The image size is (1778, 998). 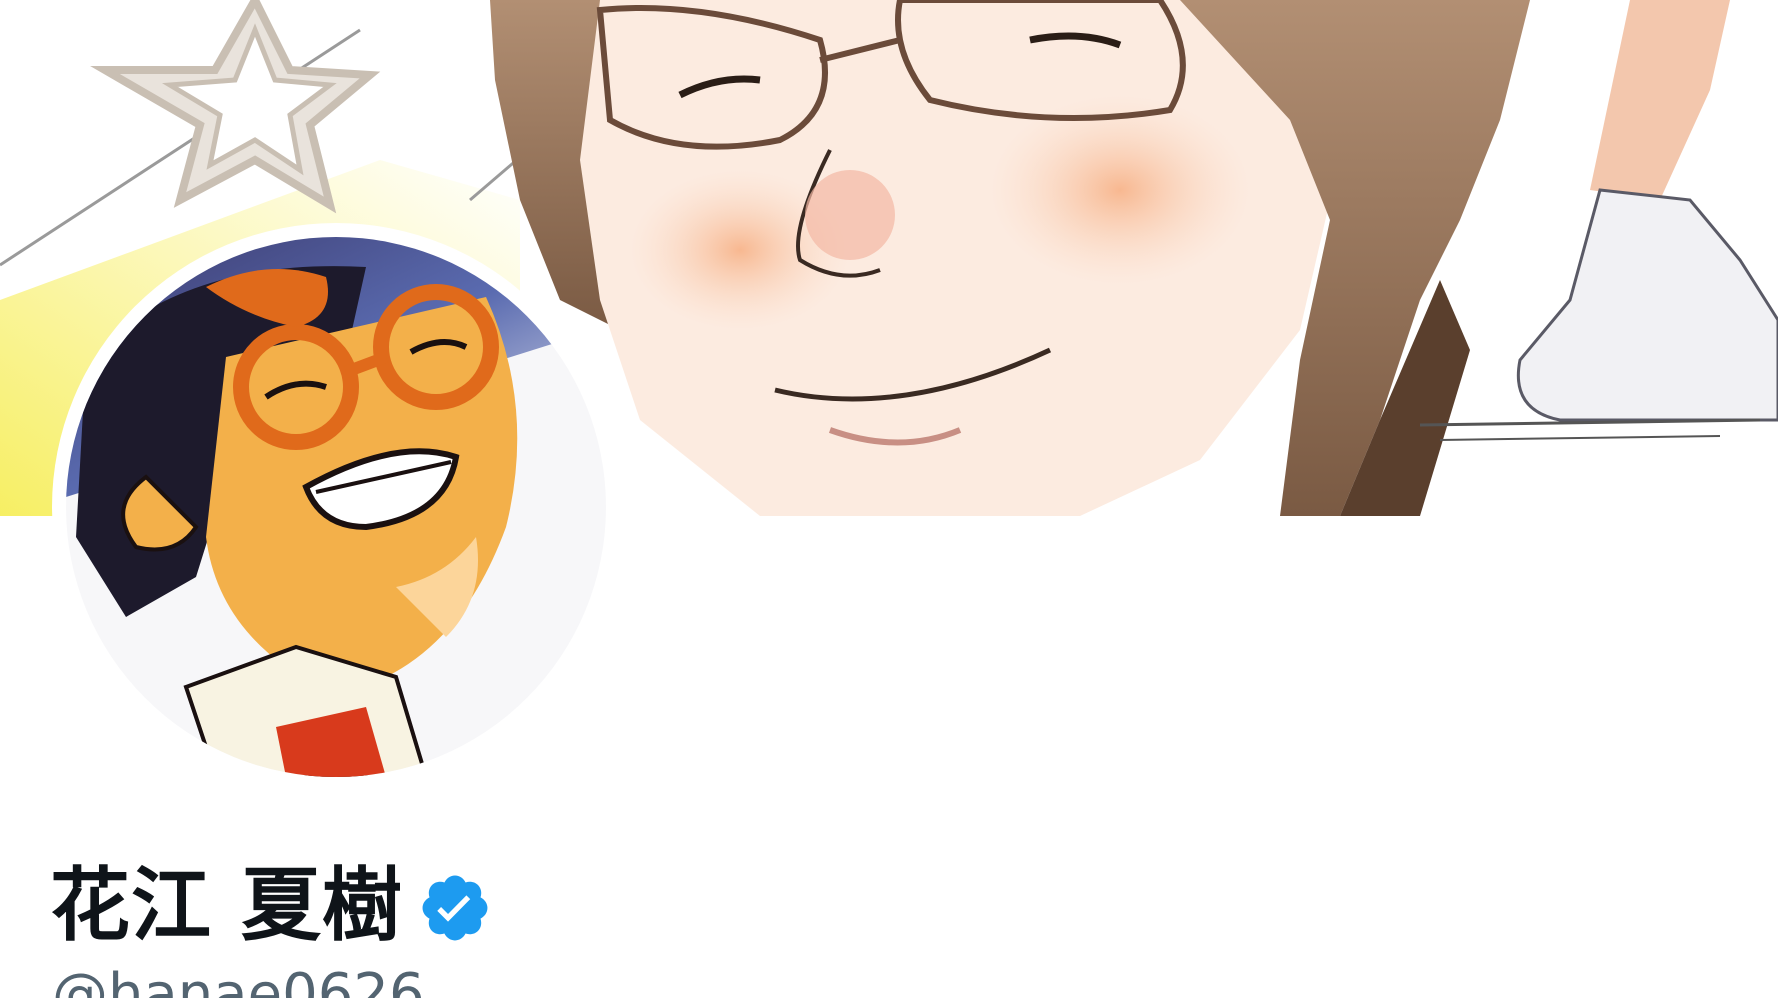 I want to click on profile-name-row: 花江 夏樹, so click(x=271, y=906).